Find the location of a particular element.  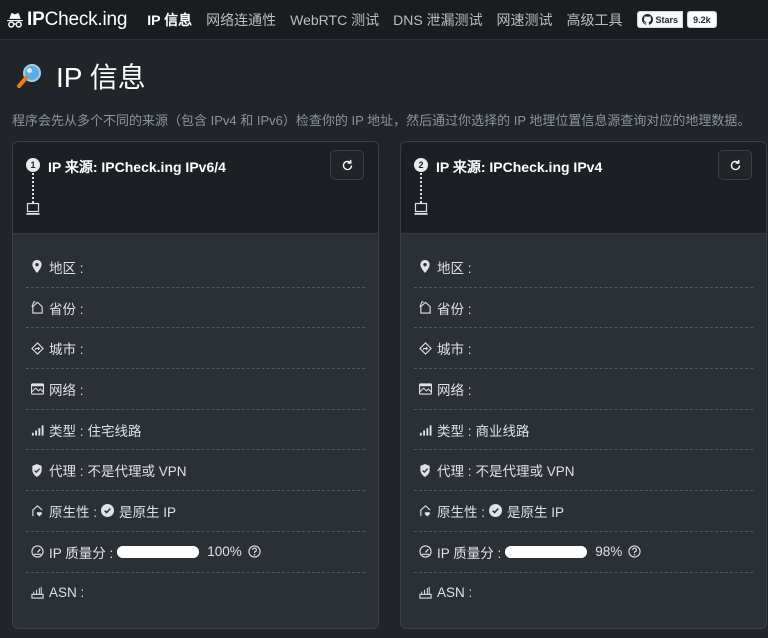

github-stars-label: Stars is located at coordinates (667, 19).